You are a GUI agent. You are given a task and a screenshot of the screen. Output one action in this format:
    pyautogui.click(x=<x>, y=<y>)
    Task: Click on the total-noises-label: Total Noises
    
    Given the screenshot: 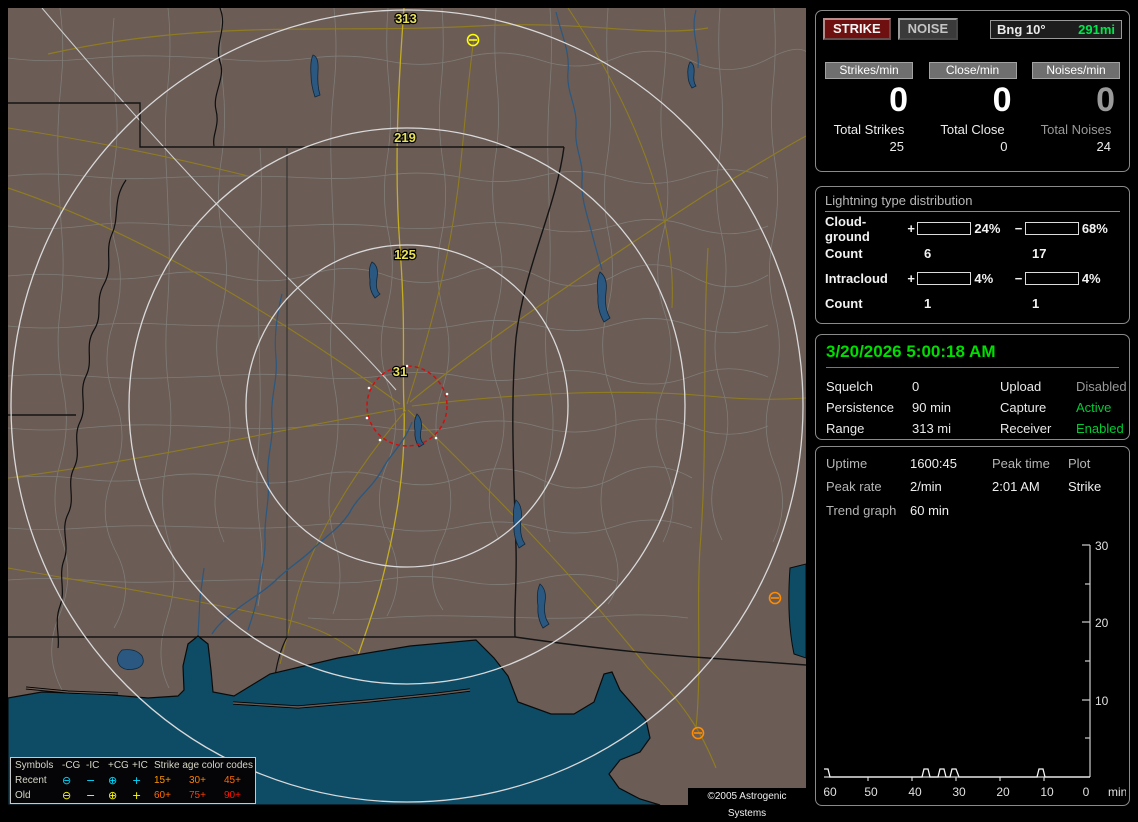 What is the action you would take?
    pyautogui.click(x=1076, y=129)
    